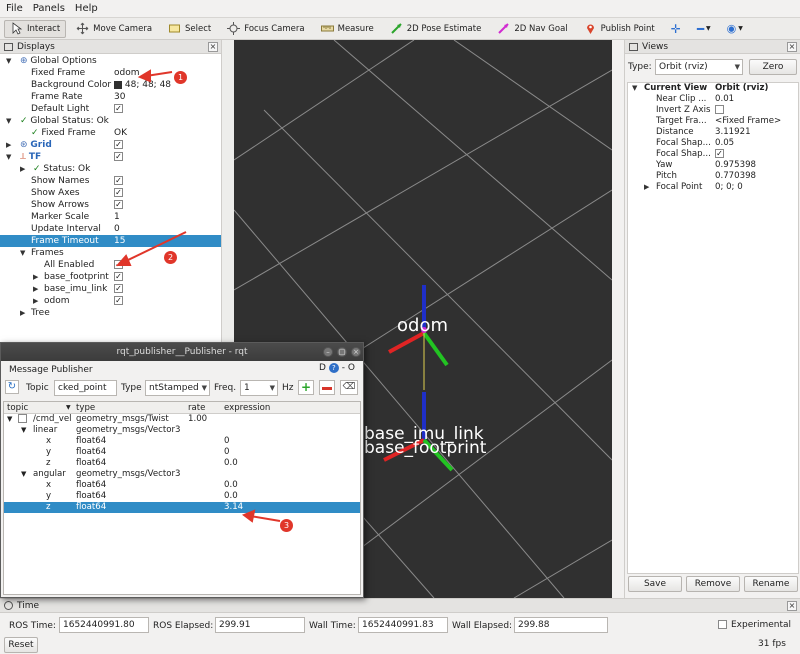 The height and width of the screenshot is (654, 800). I want to click on row-value: 0.05, so click(724, 143).